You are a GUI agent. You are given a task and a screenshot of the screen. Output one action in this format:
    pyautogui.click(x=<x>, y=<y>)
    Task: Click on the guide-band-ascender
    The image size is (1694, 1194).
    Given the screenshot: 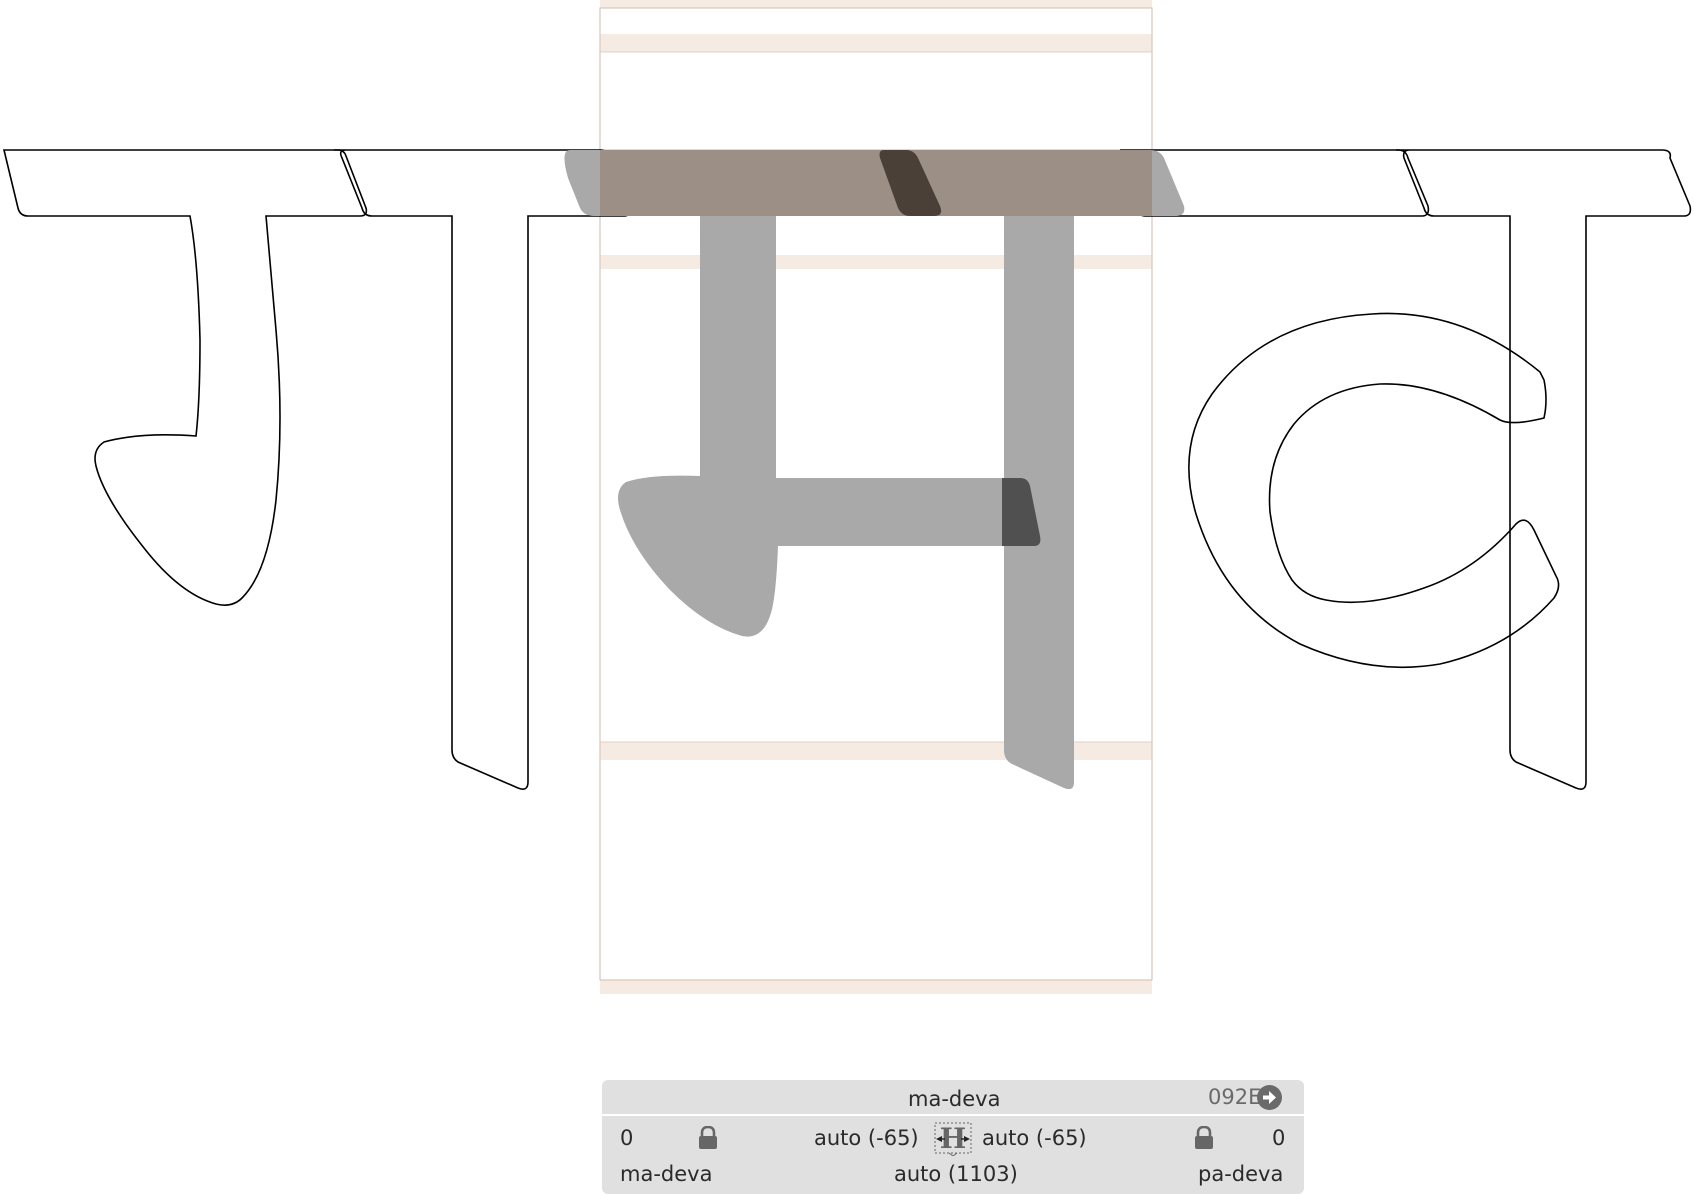 What is the action you would take?
    pyautogui.click(x=876, y=43)
    